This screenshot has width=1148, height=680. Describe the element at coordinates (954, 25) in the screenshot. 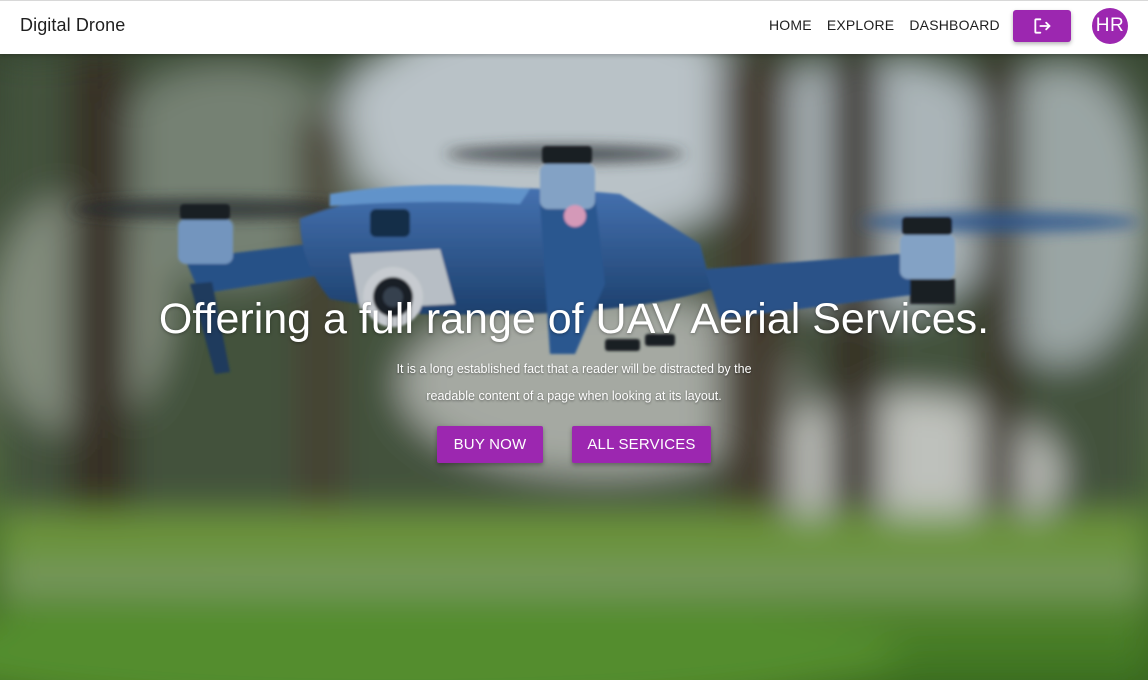

I see `nav-link-dashboard: DASHBOARD` at that location.